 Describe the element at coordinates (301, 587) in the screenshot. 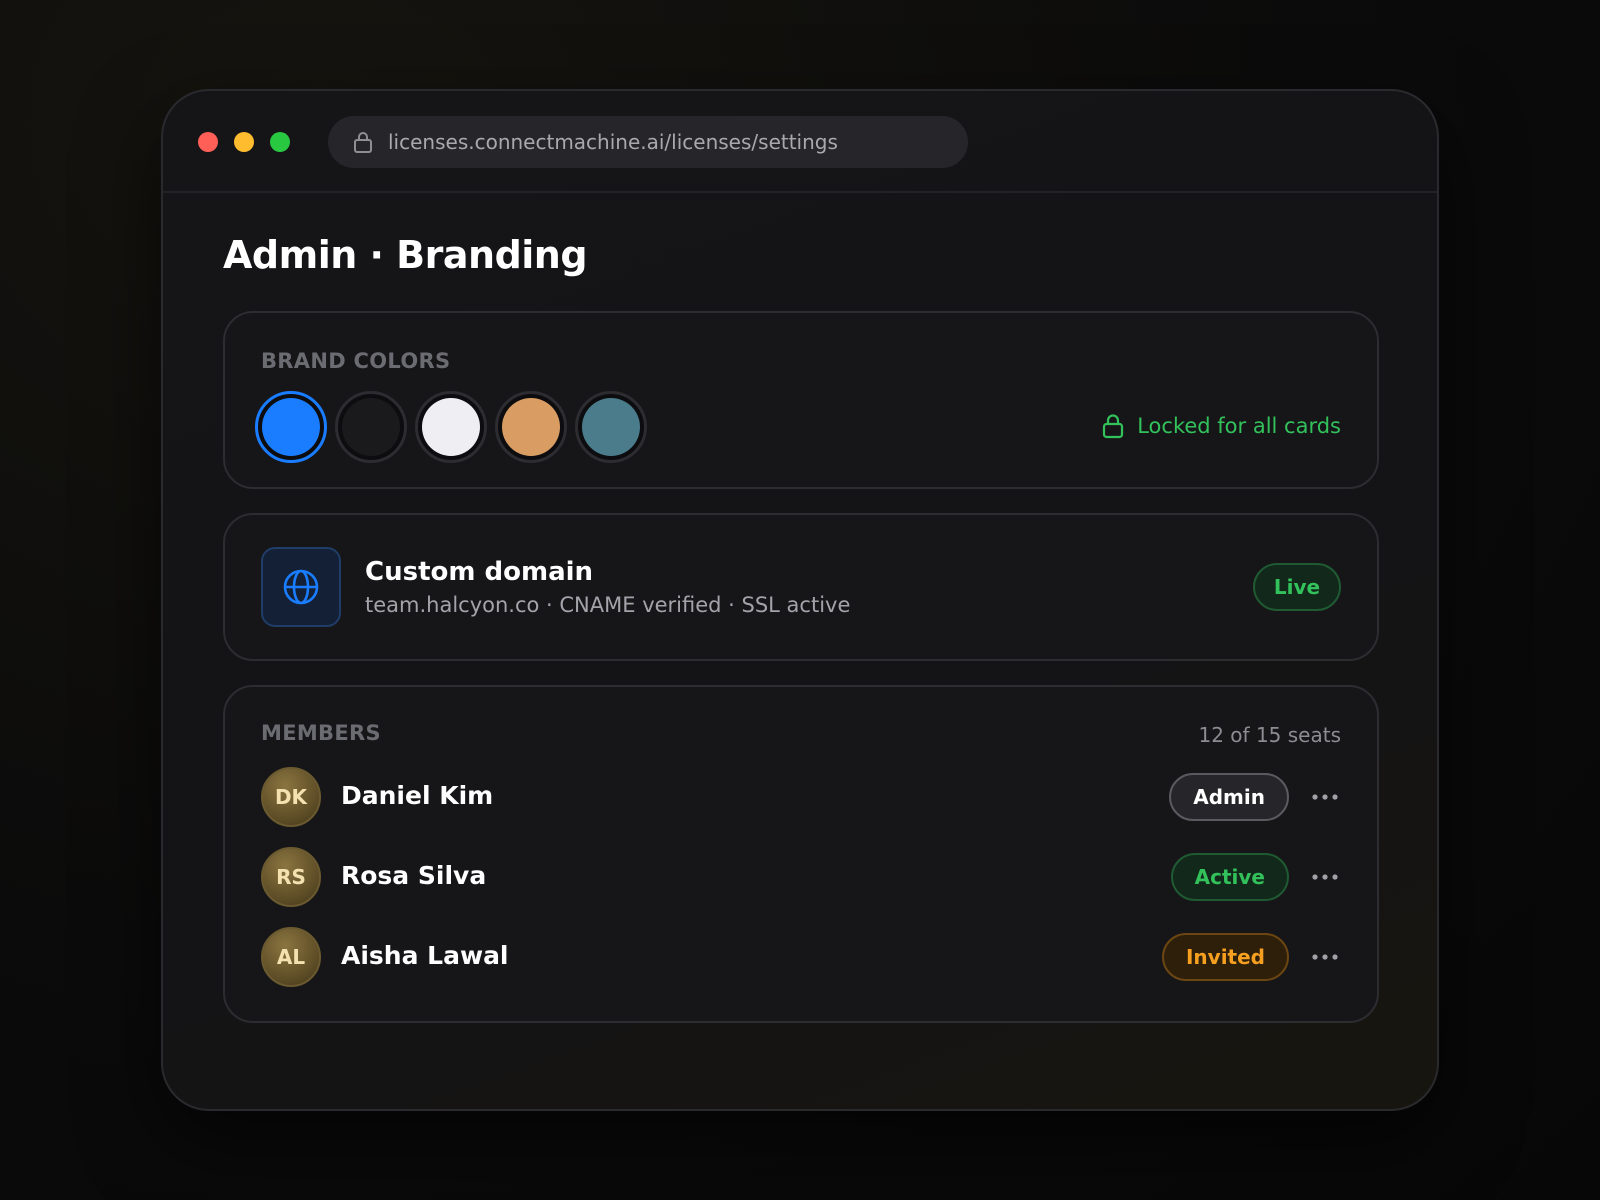

I see `globe-icon` at that location.